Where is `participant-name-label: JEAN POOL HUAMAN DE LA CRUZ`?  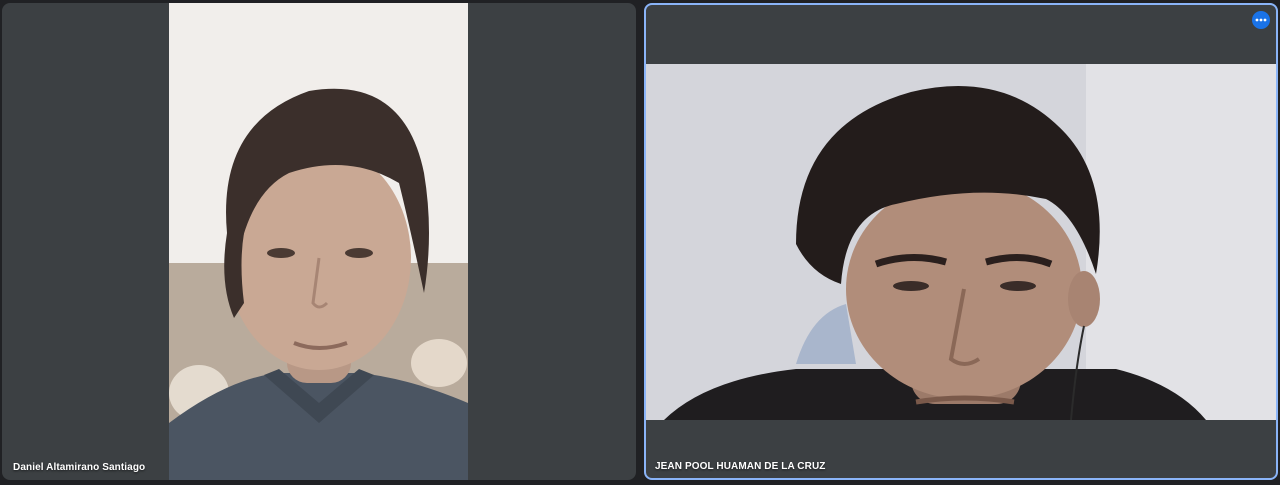 participant-name-label: JEAN POOL HUAMAN DE LA CRUZ is located at coordinates (740, 466).